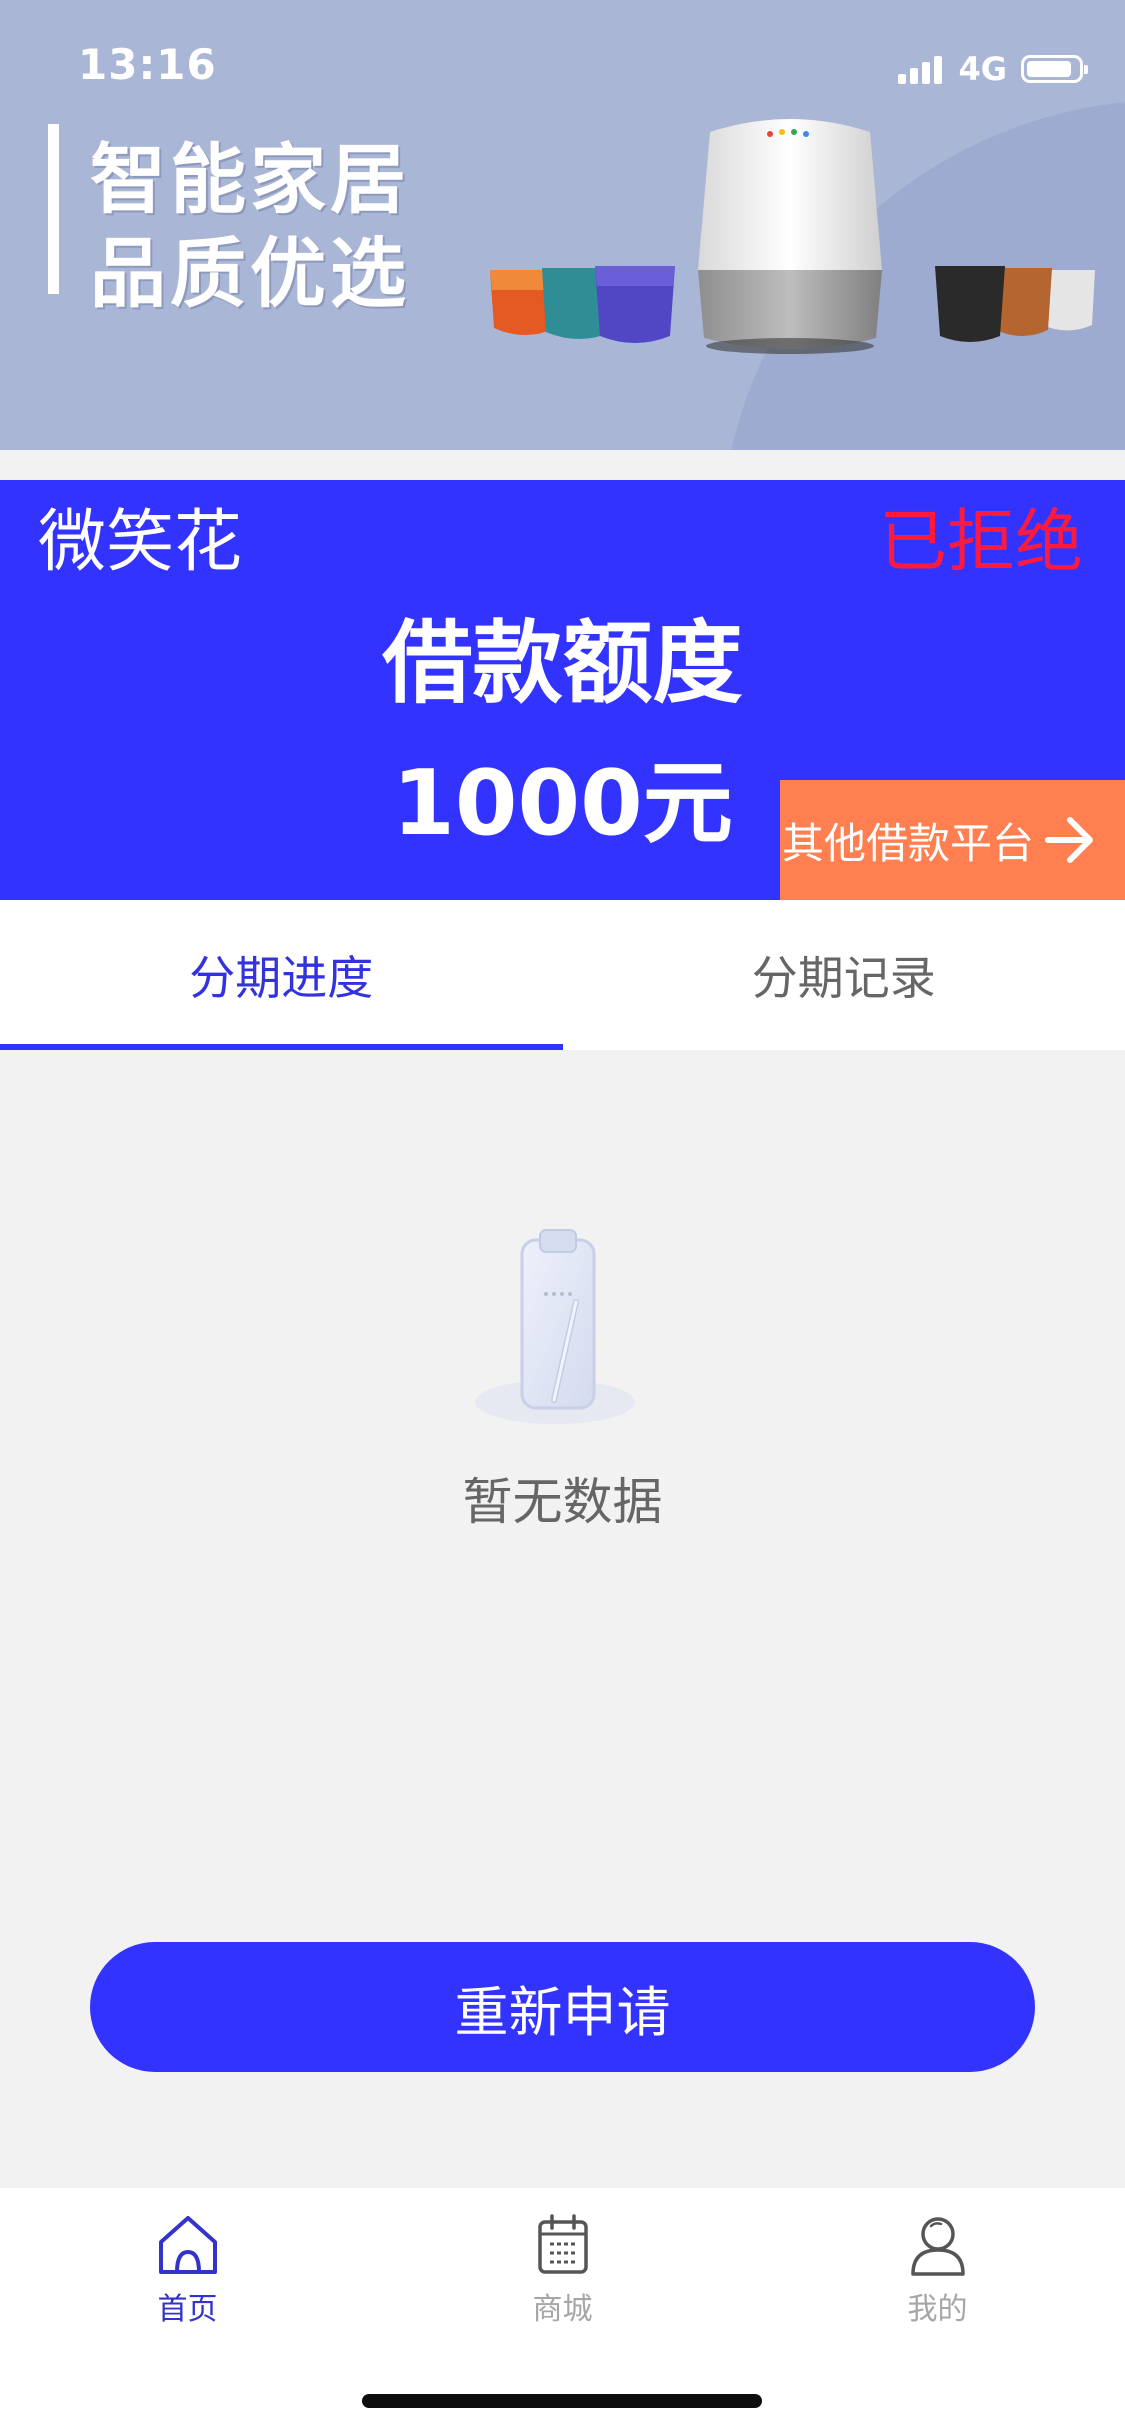 Image resolution: width=1125 pixels, height=2436 pixels. I want to click on tab-label: 分期记录, so click(843, 978).